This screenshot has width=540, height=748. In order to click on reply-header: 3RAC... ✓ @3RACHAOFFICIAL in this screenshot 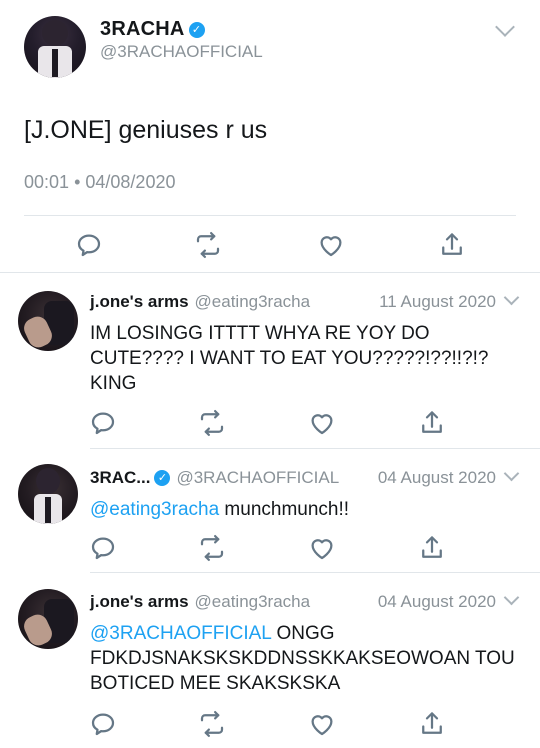, I will do `click(214, 478)`.